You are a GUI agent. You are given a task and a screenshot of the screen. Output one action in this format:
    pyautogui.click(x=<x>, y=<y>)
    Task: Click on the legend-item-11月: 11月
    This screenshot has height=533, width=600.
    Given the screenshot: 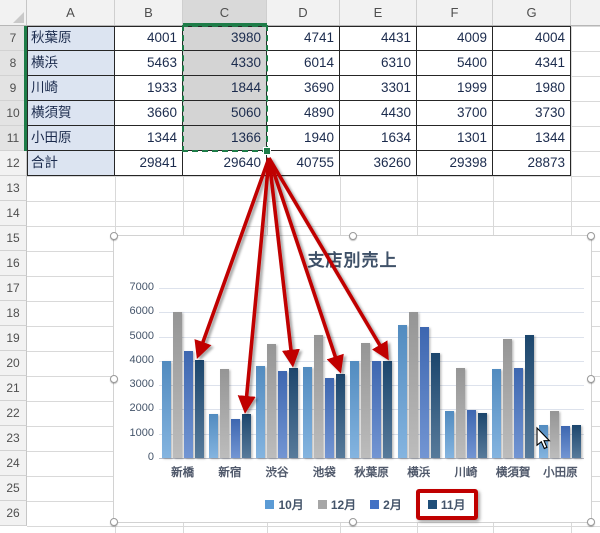 What is the action you would take?
    pyautogui.click(x=446, y=504)
    